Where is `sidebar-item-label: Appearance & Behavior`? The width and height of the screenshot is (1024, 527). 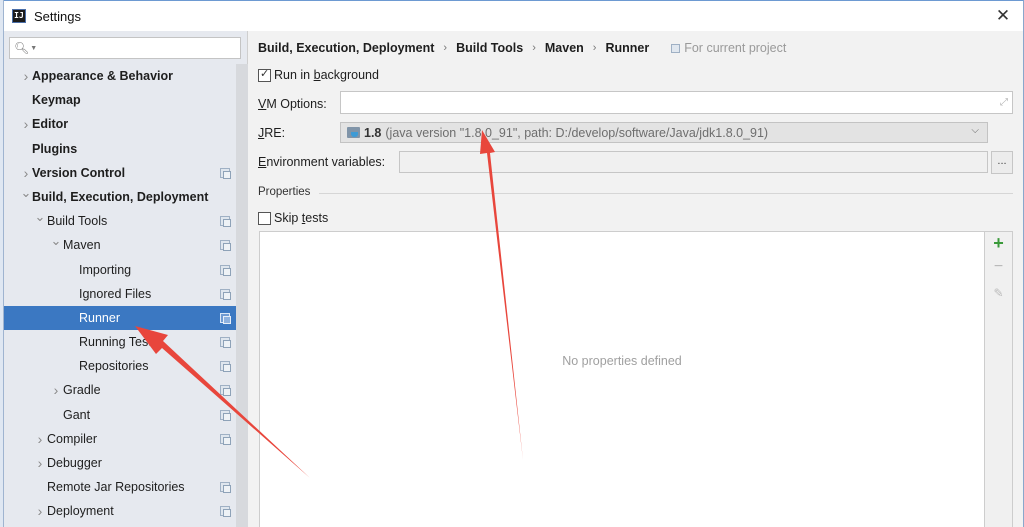
sidebar-item-label: Appearance & Behavior is located at coordinates (103, 76).